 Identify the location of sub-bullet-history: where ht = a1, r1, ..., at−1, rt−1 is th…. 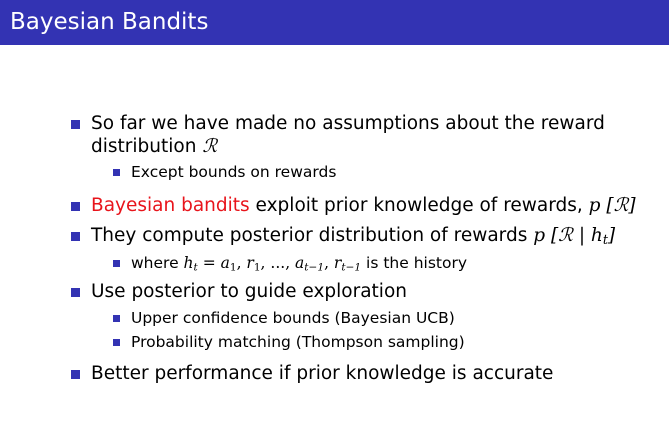
(290, 263).